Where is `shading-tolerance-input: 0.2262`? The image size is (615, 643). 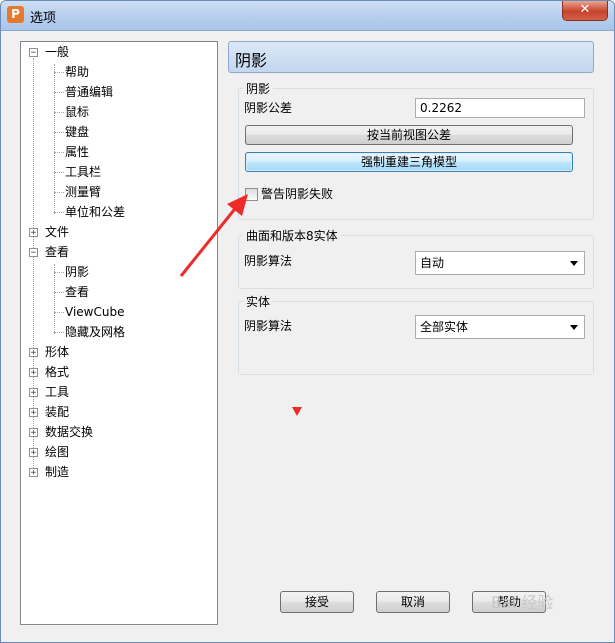 shading-tolerance-input: 0.2262 is located at coordinates (500, 108).